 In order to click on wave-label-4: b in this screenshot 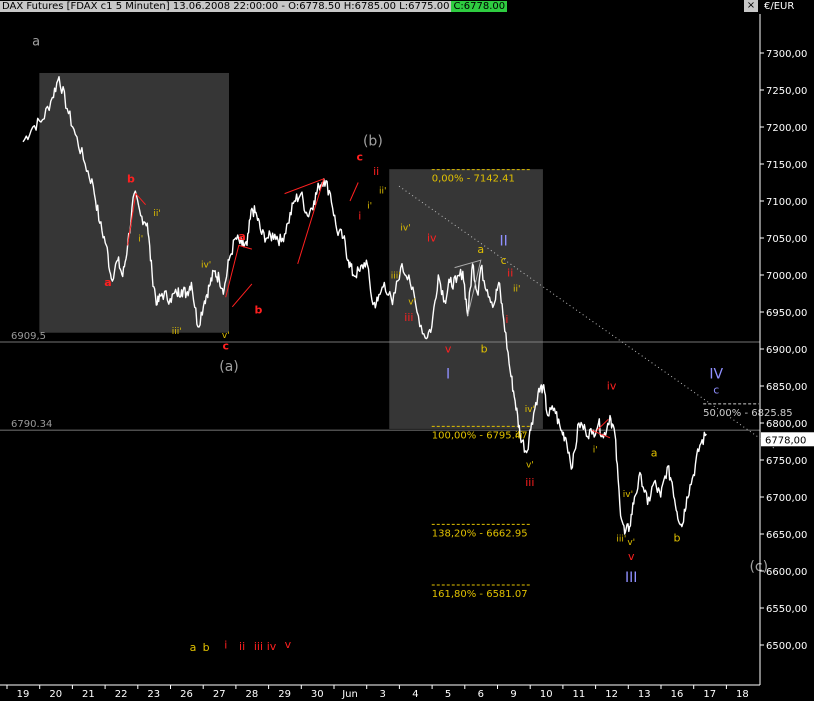, I will do `click(131, 179)`.